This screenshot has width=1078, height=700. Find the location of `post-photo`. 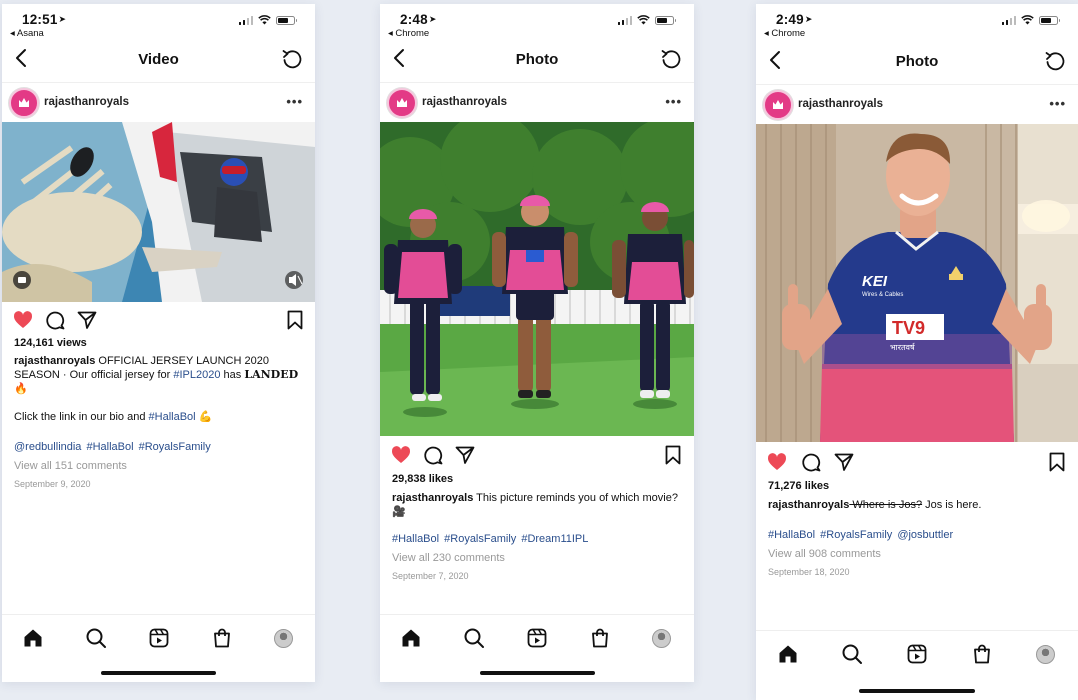

post-photo is located at coordinates (537, 279).